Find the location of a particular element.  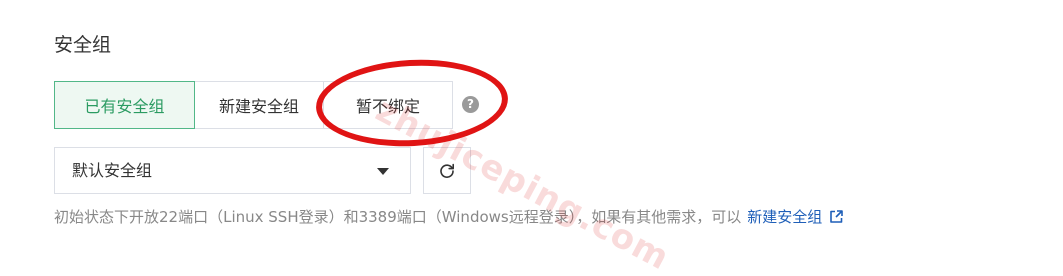

external-link-icon is located at coordinates (836, 216).